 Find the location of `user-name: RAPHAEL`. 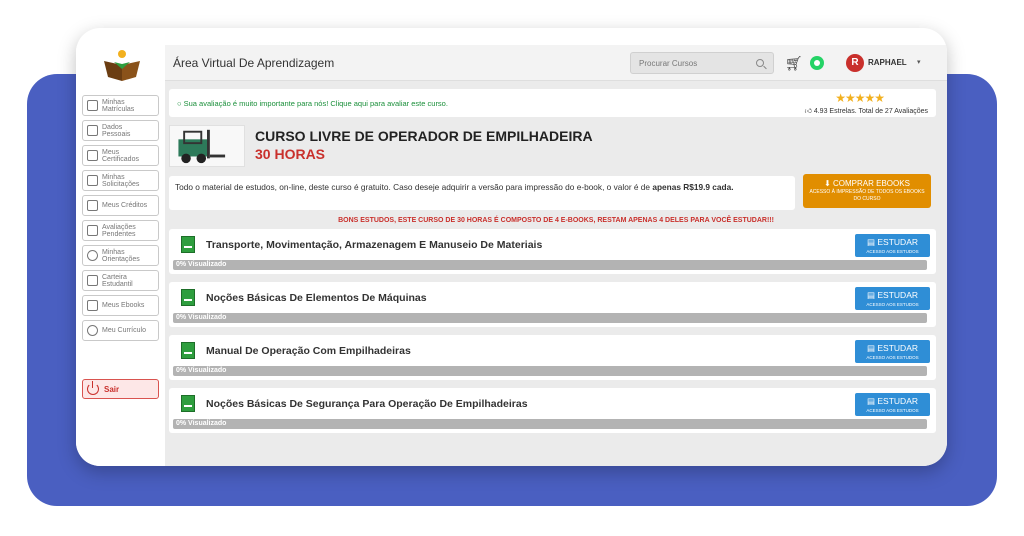

user-name: RAPHAEL is located at coordinates (887, 62).